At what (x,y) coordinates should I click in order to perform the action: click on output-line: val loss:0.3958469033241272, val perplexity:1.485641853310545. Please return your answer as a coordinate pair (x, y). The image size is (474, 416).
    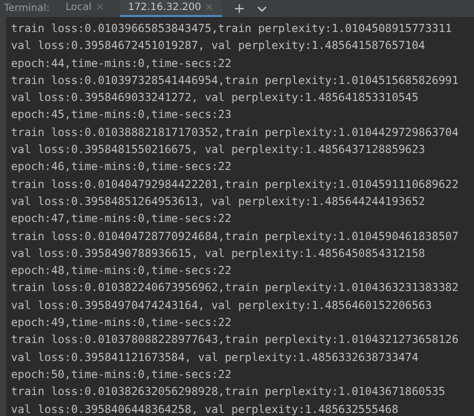
    Looking at the image, I should click on (215, 98).